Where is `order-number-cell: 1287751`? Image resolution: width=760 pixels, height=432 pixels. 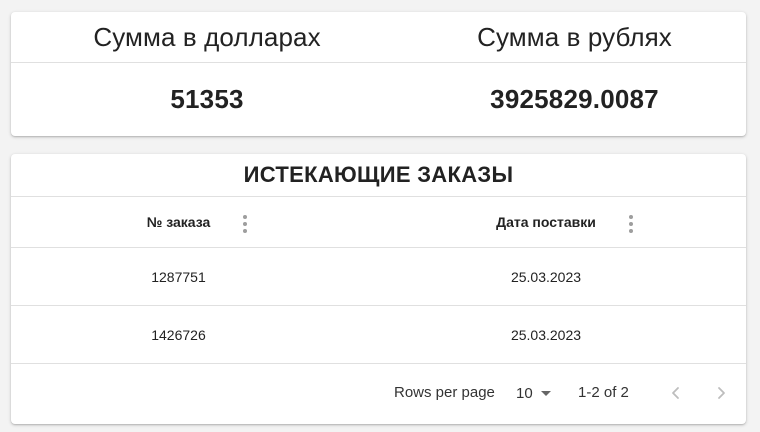 order-number-cell: 1287751 is located at coordinates (178, 276).